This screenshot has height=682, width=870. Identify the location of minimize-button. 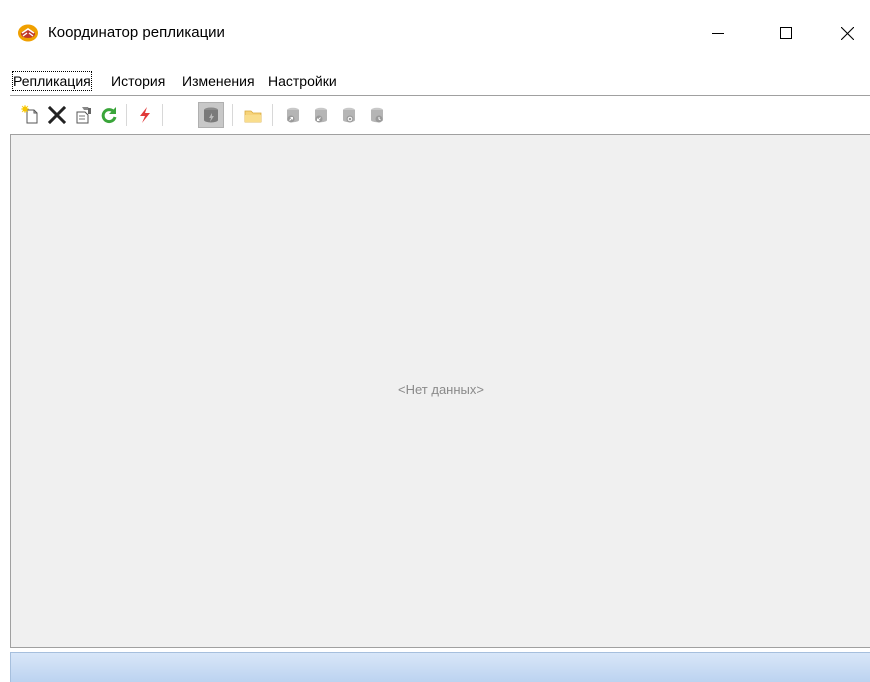
(718, 33).